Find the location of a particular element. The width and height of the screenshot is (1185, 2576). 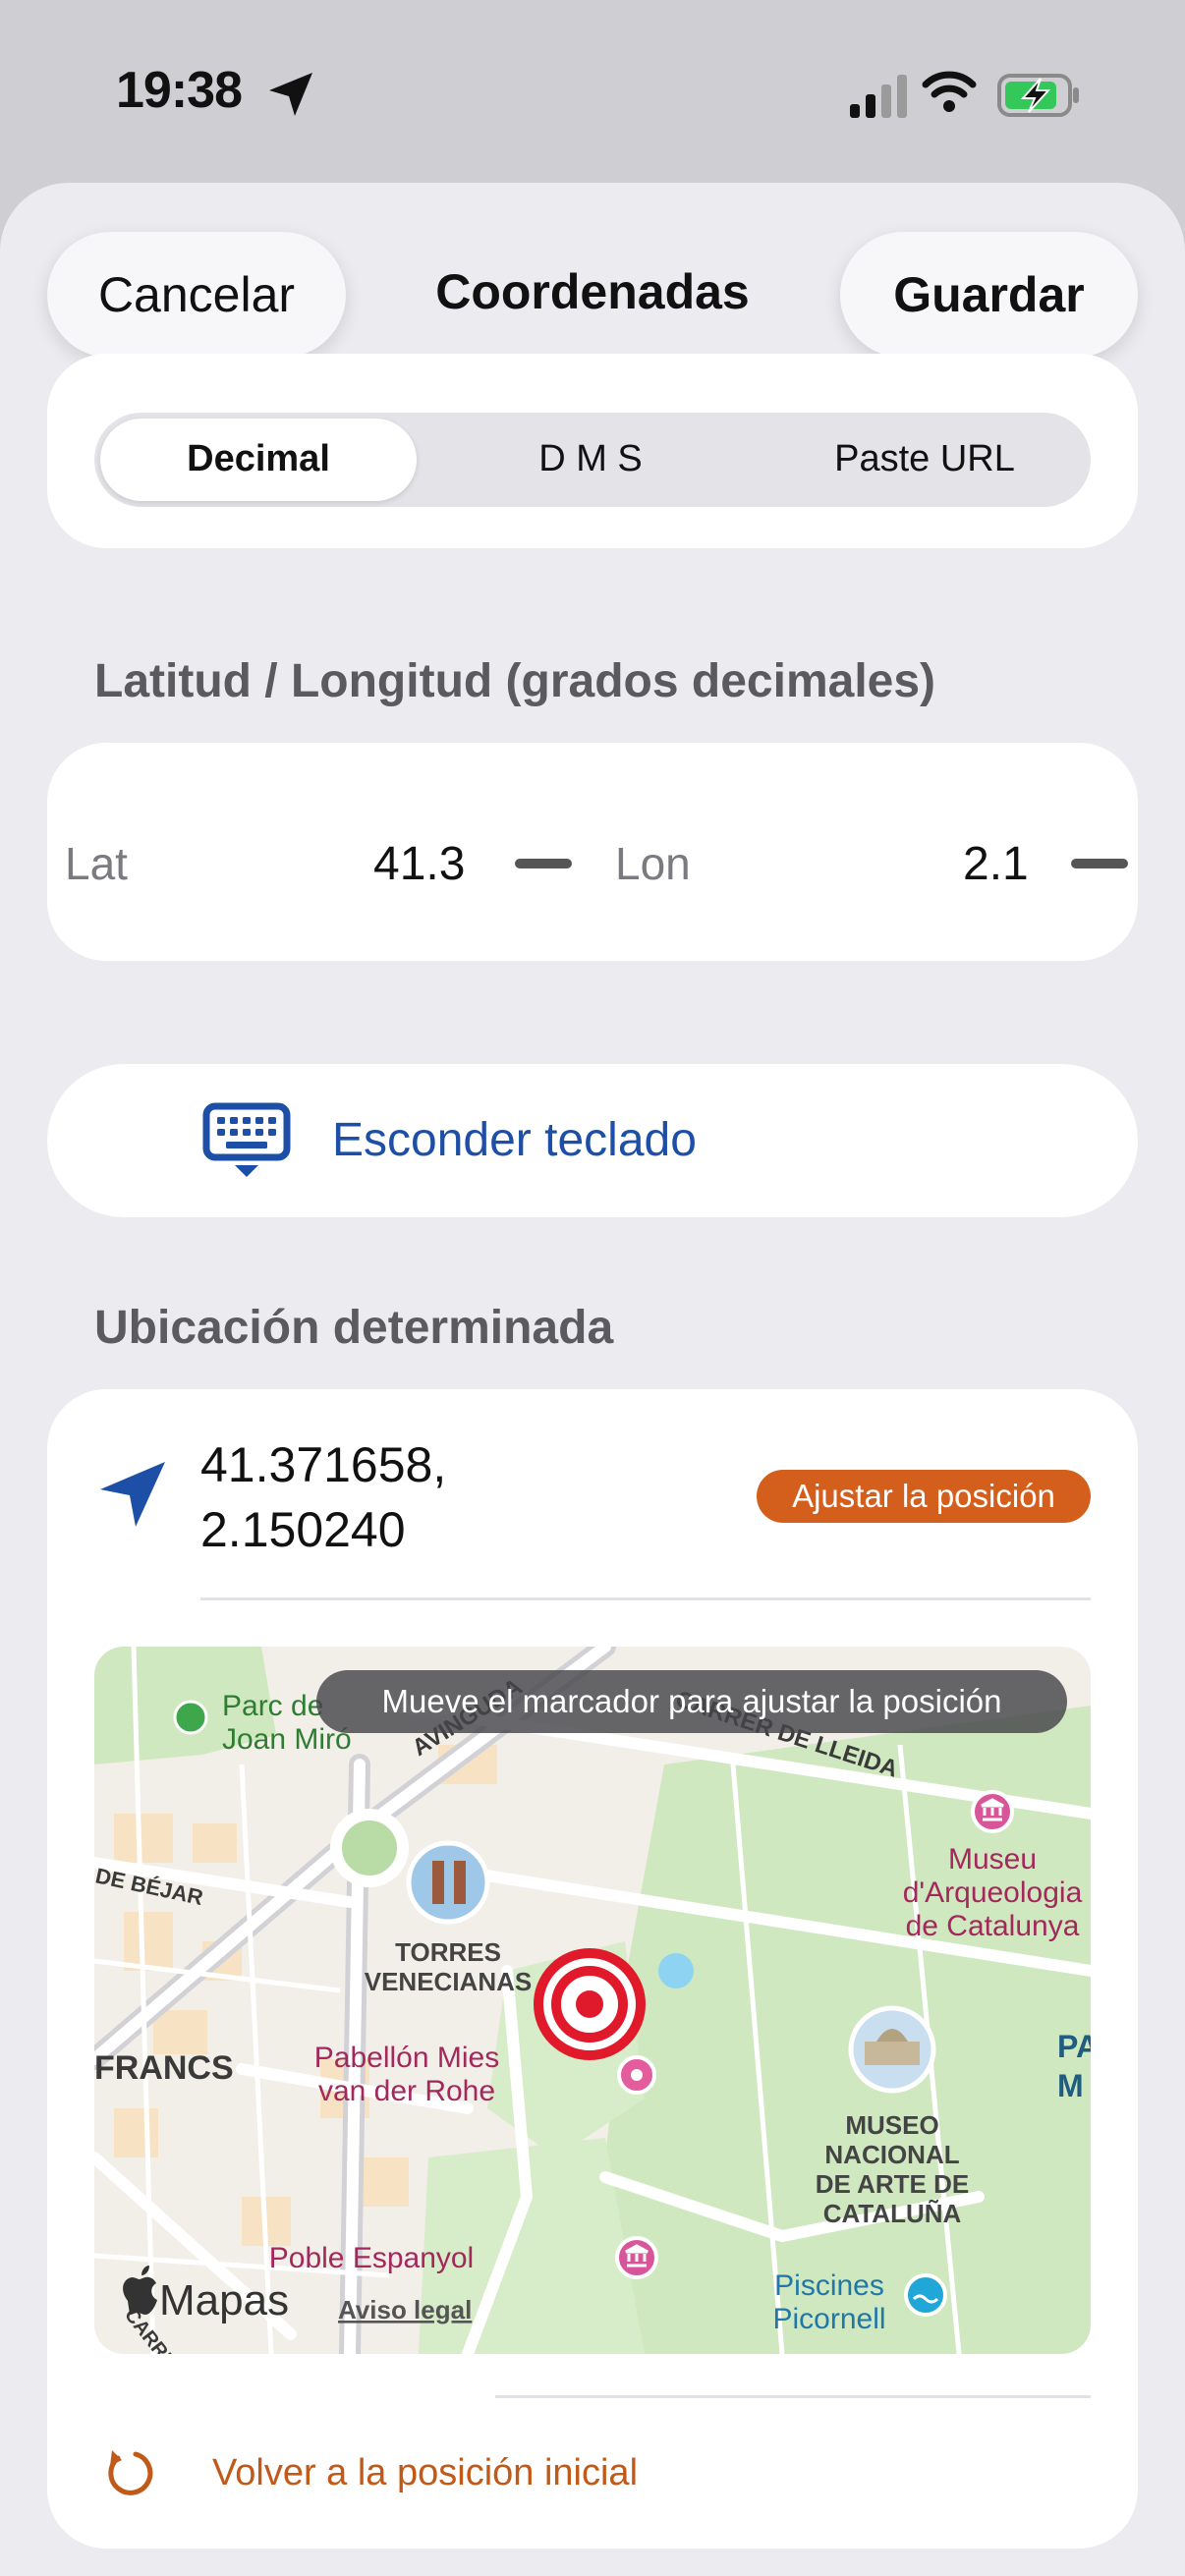

cancel-button: Cancelar is located at coordinates (197, 295).